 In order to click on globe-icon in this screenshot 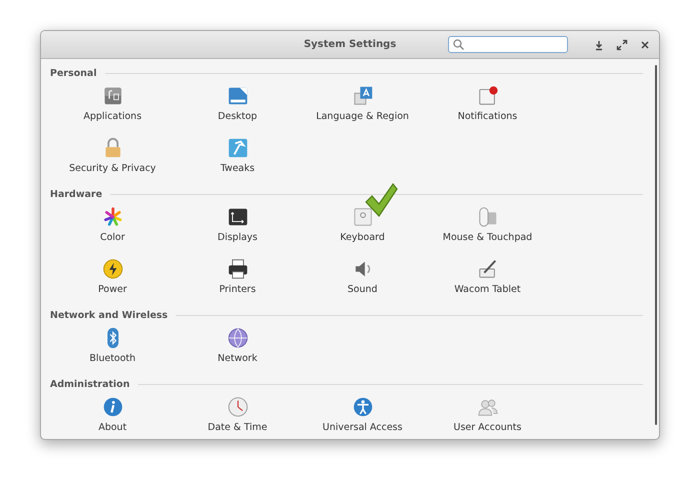, I will do `click(237, 338)`.